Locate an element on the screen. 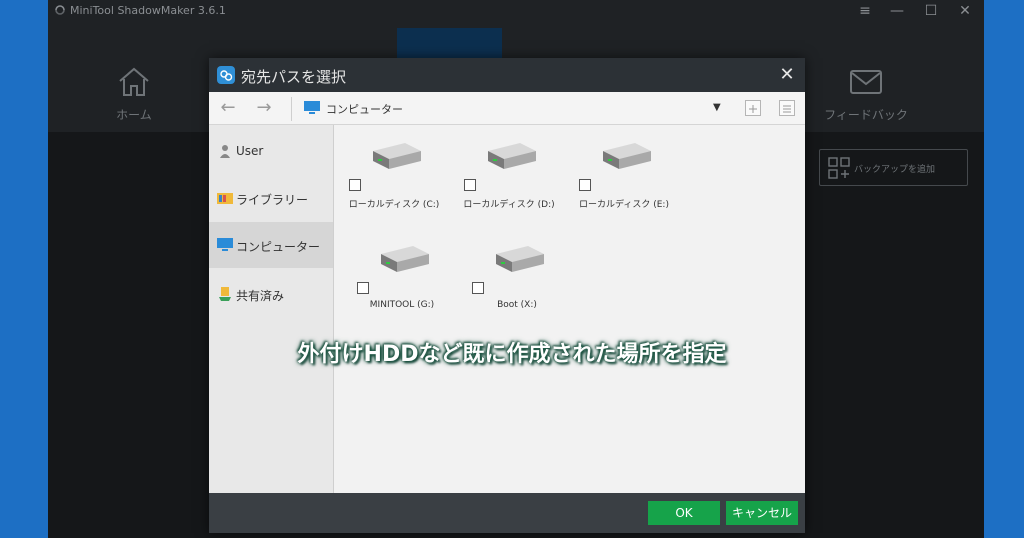  dialog-titlebar: 宛先パスを選択 ✕ is located at coordinates (507, 75).